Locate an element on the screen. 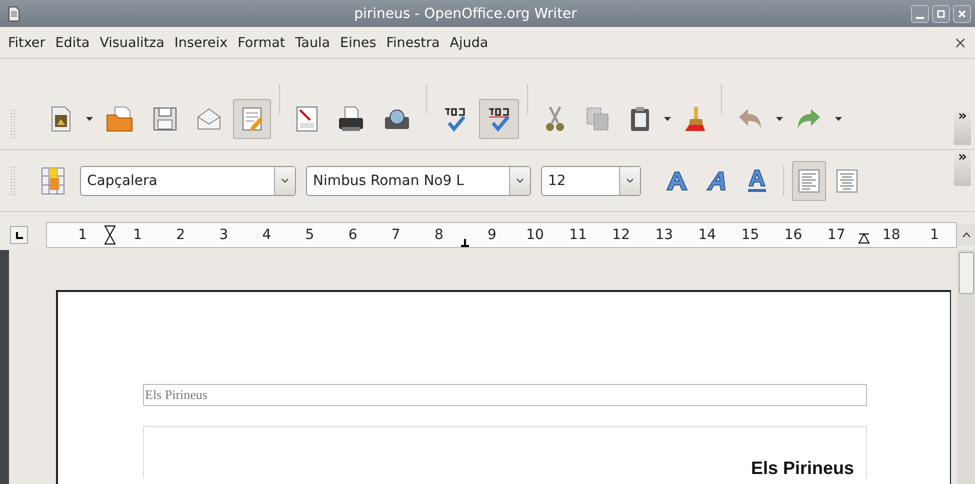  ruler-number: 9 is located at coordinates (492, 235).